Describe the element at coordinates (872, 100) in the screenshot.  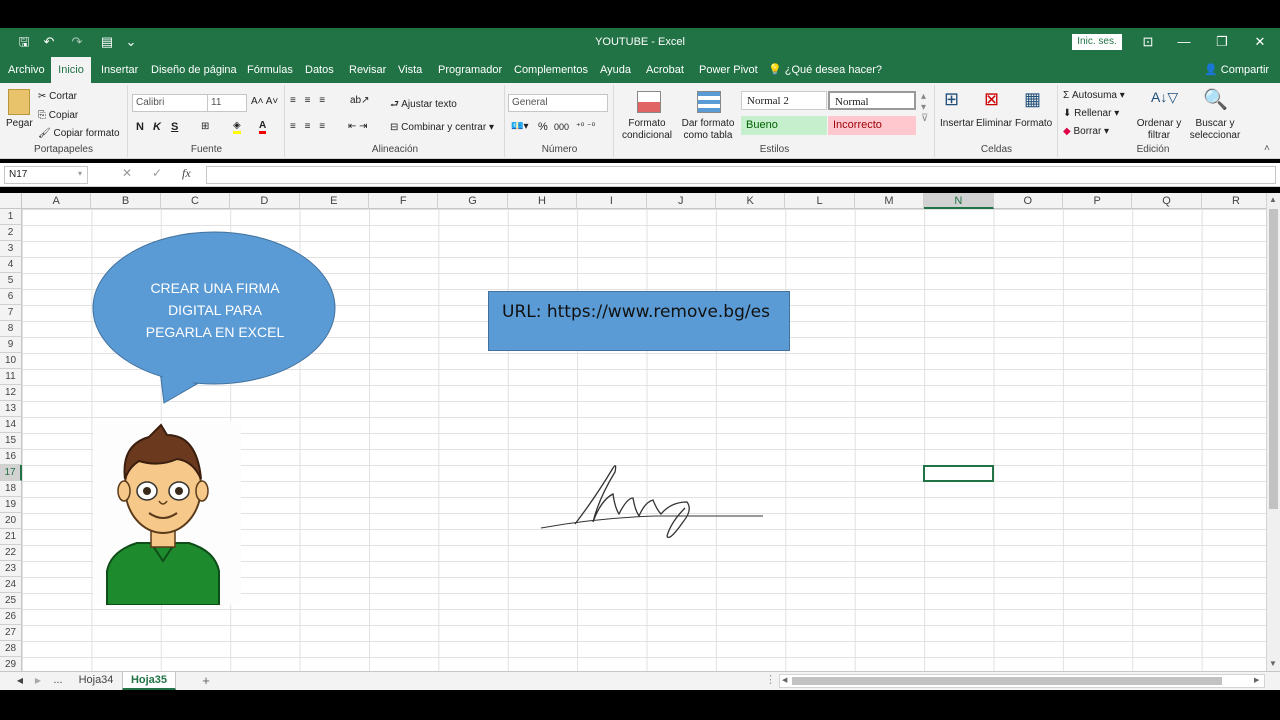
I see `style-normal: Normal` at that location.